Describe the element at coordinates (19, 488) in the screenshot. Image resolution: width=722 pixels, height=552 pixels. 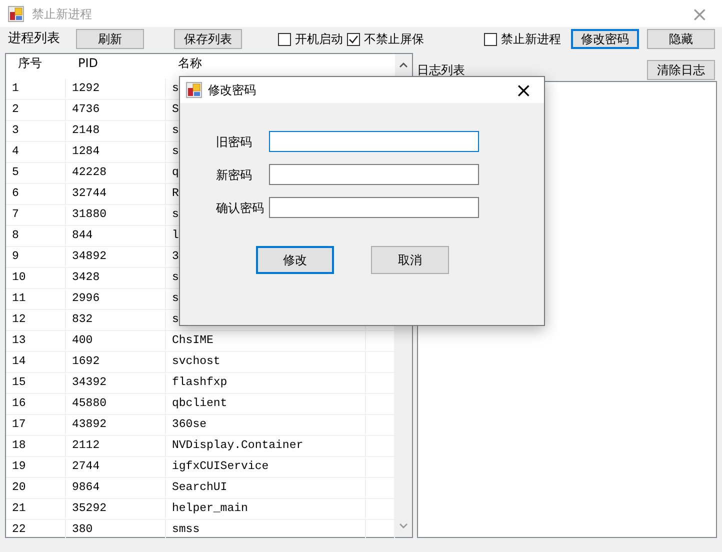
I see `table-cell-text: 20` at that location.